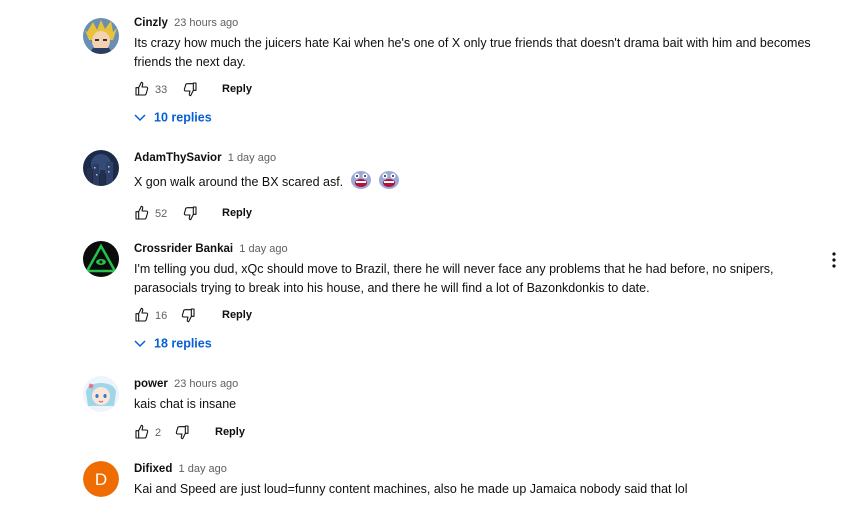  I want to click on avatar-letter: D, so click(101, 479).